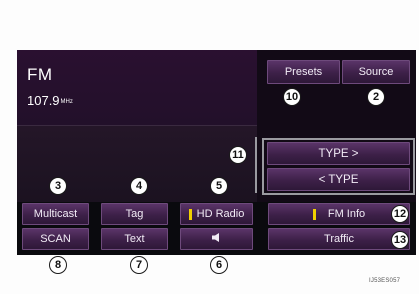 This screenshot has height=294, width=419. What do you see at coordinates (134, 239) in the screenshot?
I see `text-button: Text` at bounding box center [134, 239].